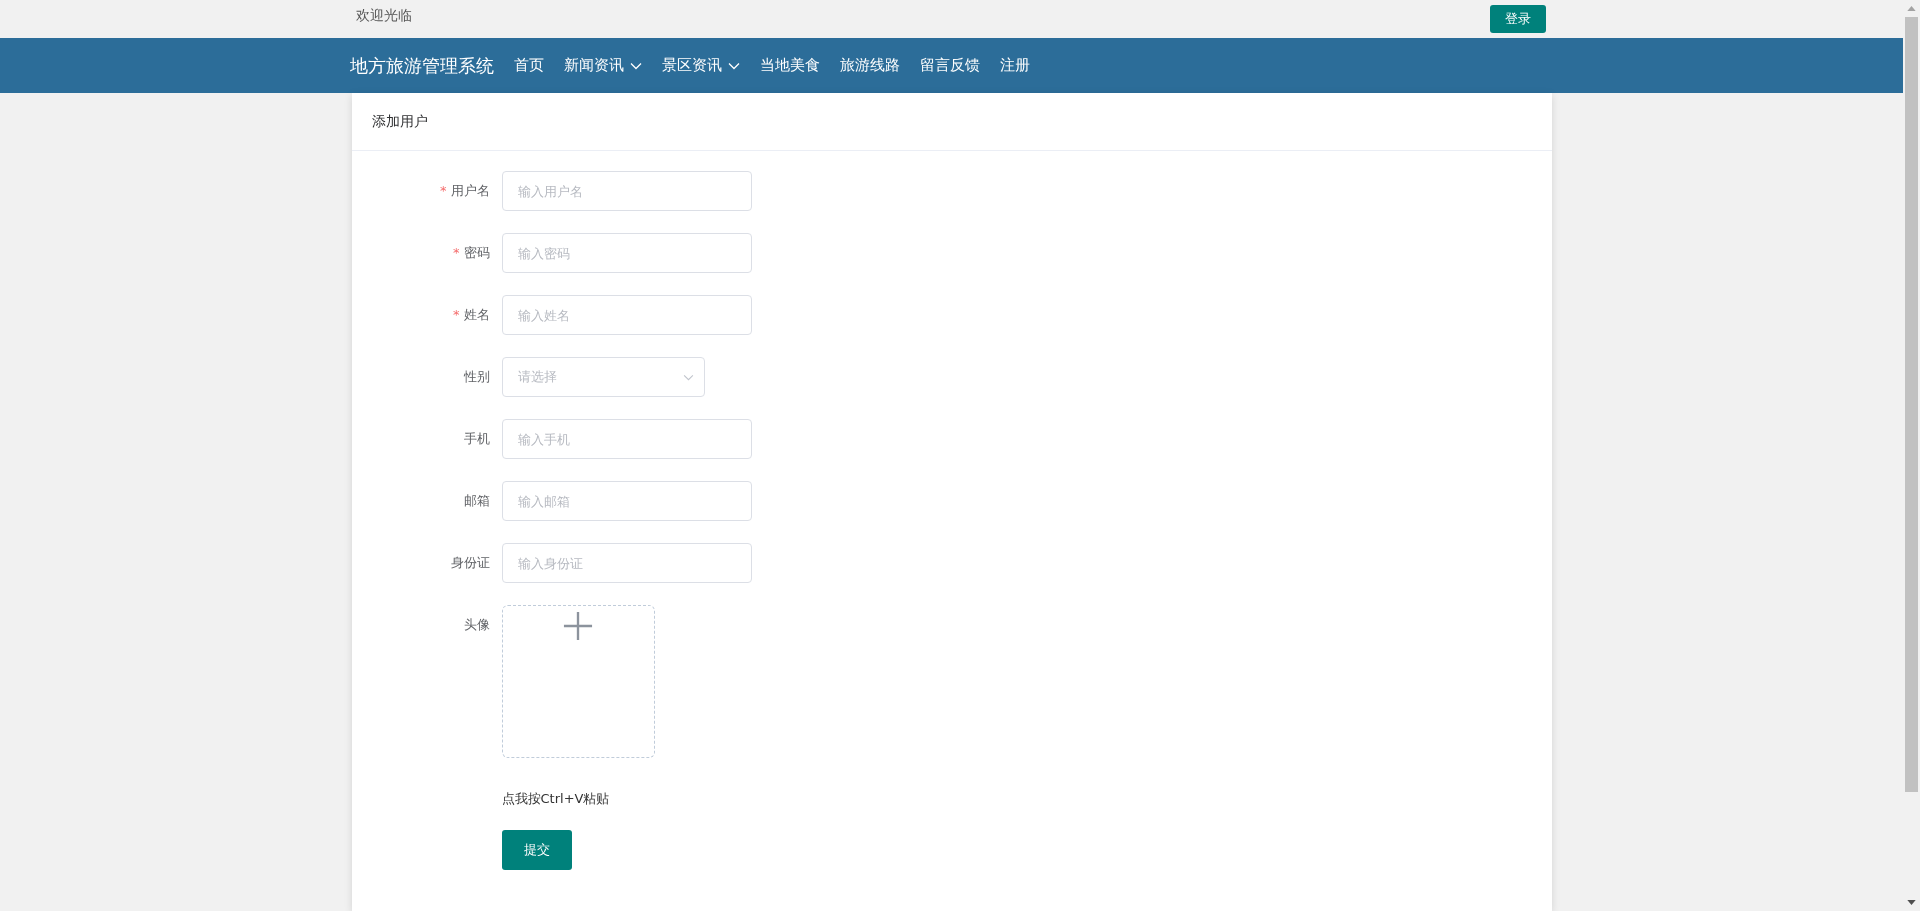  What do you see at coordinates (1911, 8) in the screenshot?
I see `scroll-up-icon` at bounding box center [1911, 8].